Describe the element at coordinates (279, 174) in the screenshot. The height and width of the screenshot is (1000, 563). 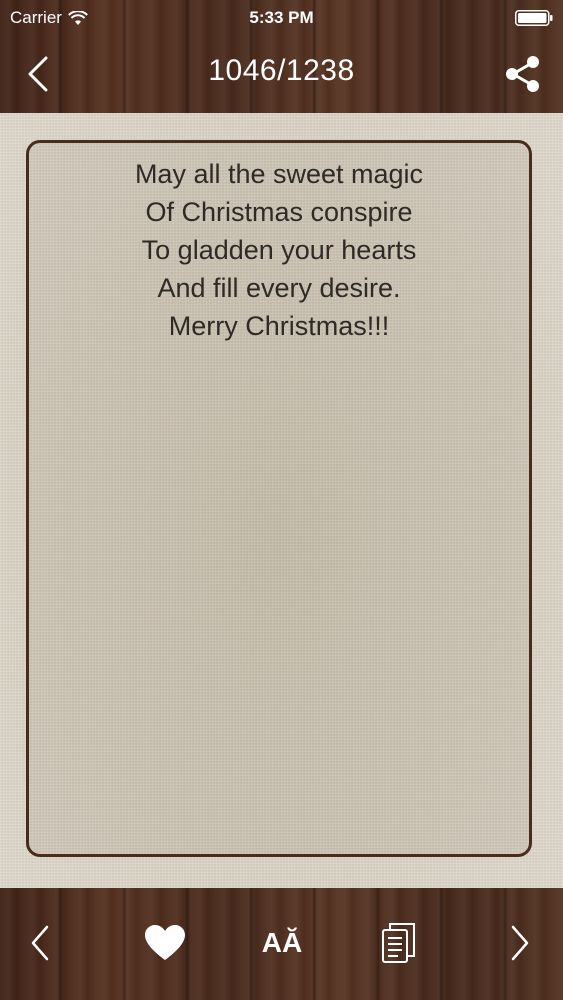
I see `message-line: May all the sweet magic` at that location.